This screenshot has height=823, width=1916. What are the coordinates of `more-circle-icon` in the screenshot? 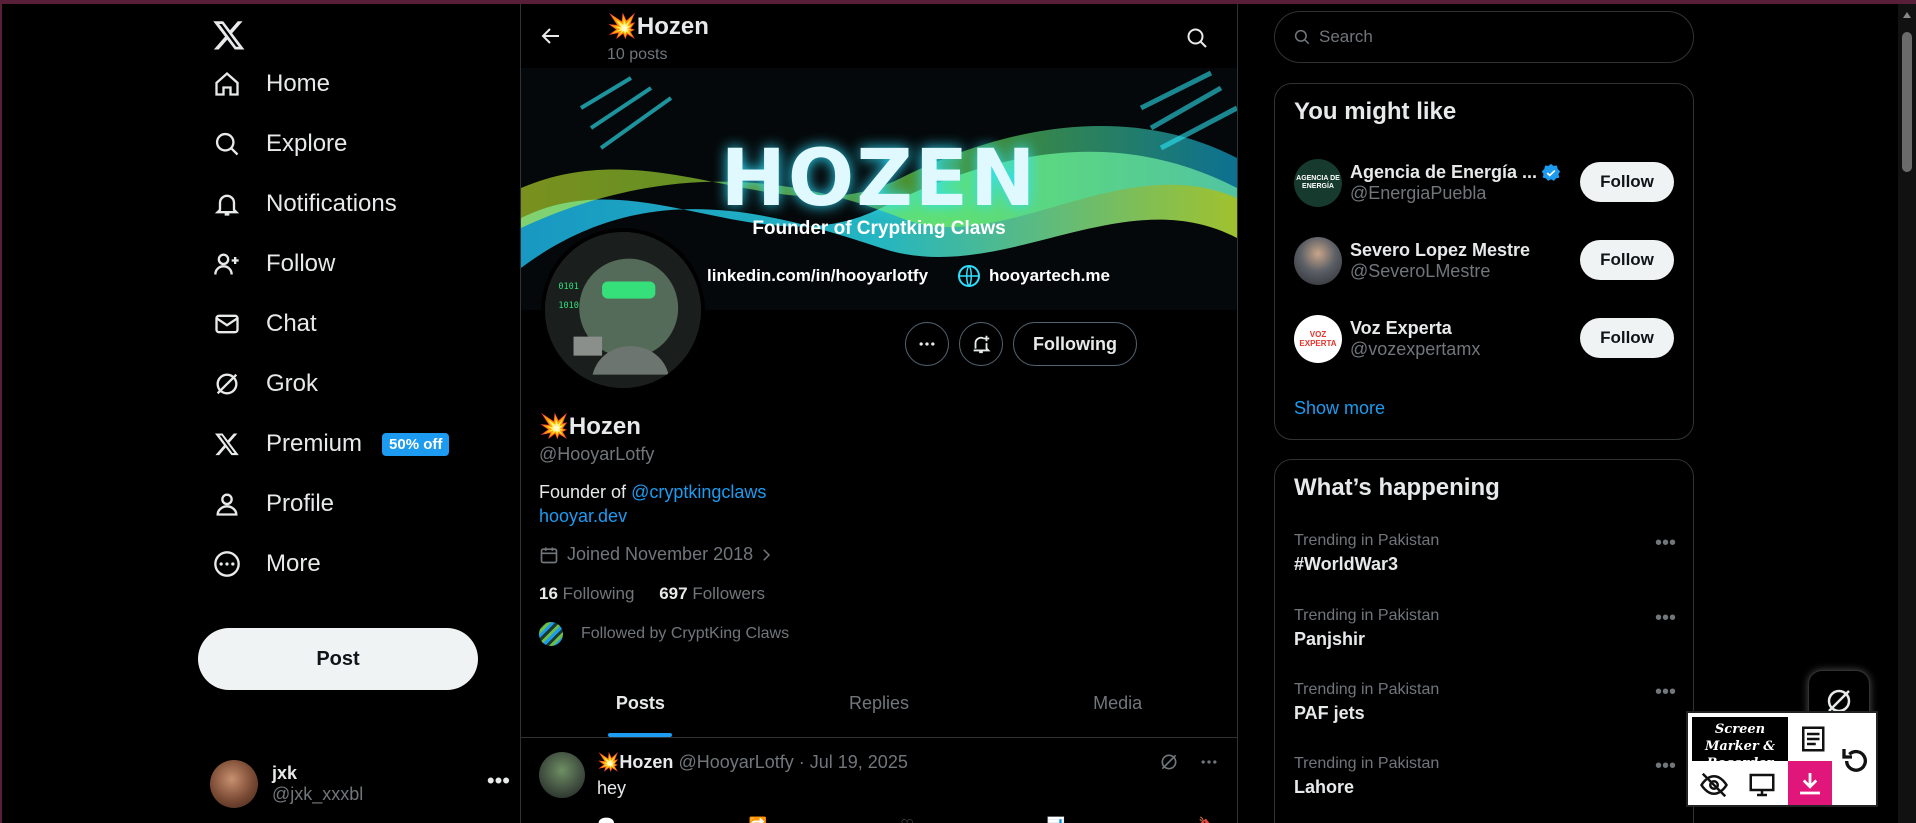 It's located at (227, 564).